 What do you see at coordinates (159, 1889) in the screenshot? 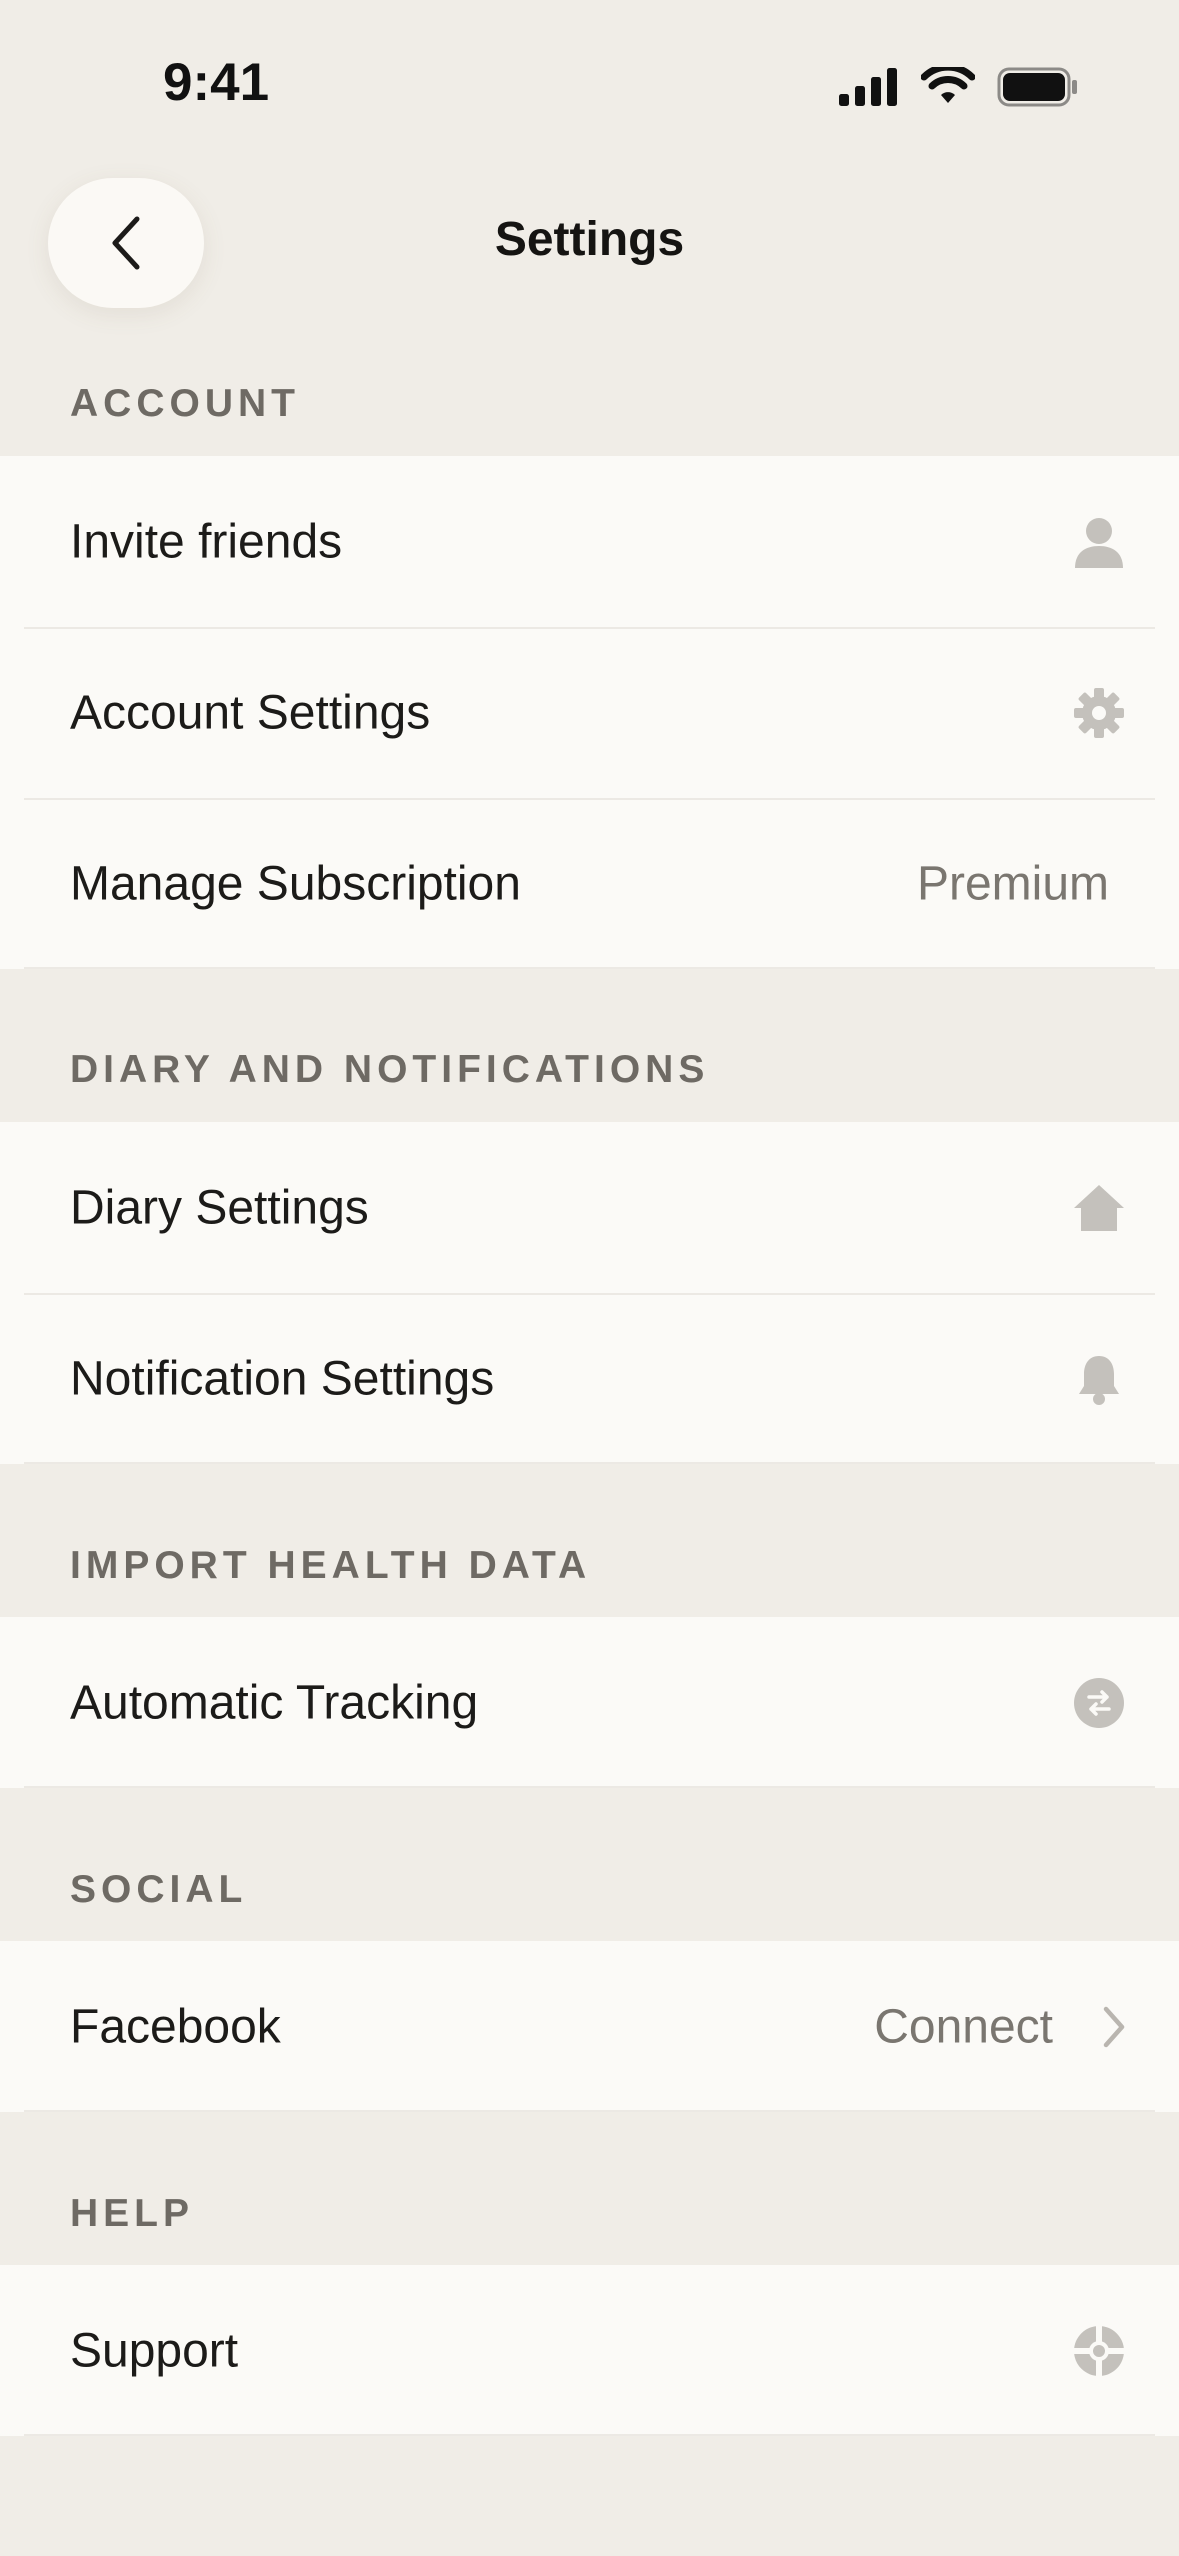
I see `section-header-social: SOCIAL` at bounding box center [159, 1889].